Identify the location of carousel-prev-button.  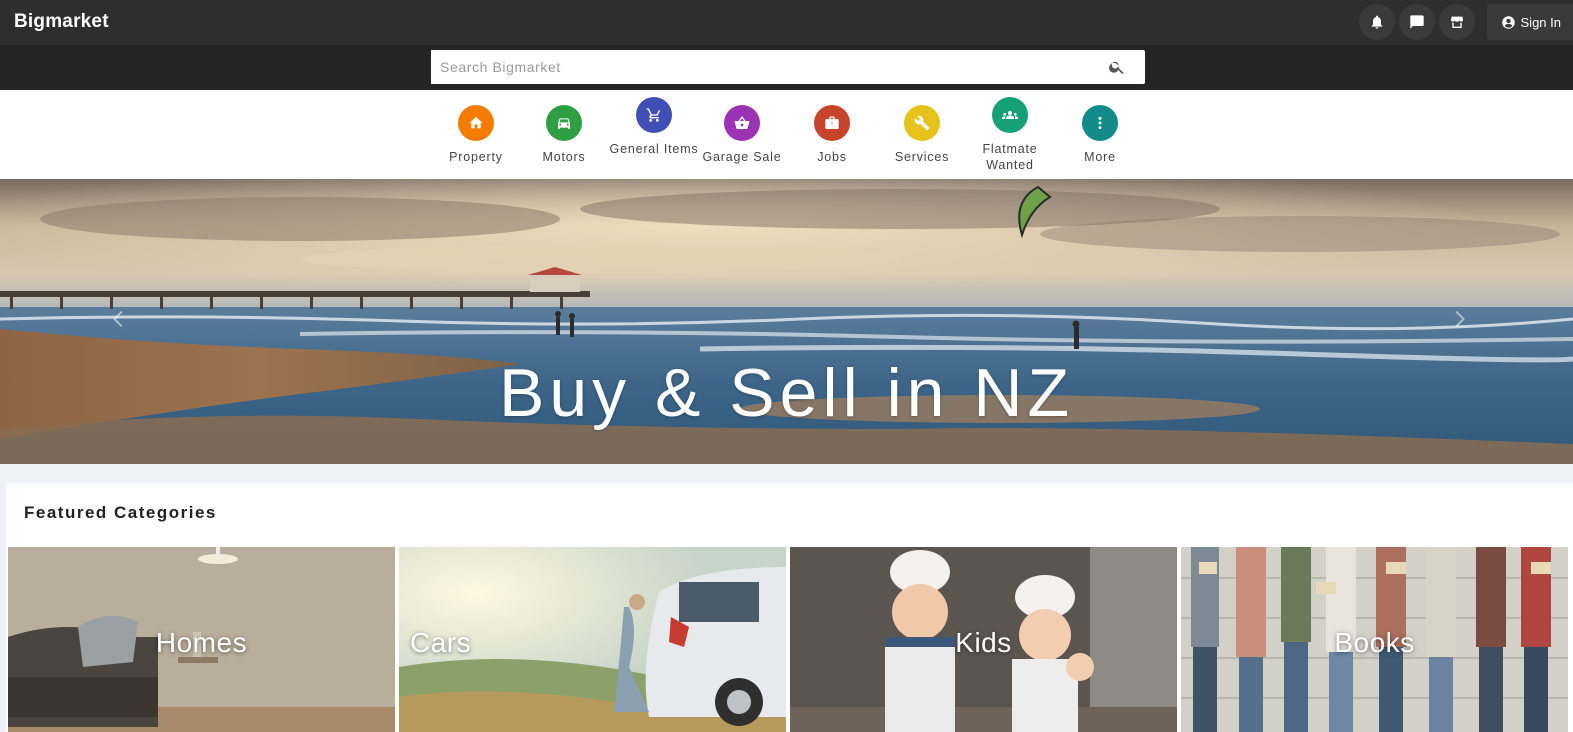
(119, 319).